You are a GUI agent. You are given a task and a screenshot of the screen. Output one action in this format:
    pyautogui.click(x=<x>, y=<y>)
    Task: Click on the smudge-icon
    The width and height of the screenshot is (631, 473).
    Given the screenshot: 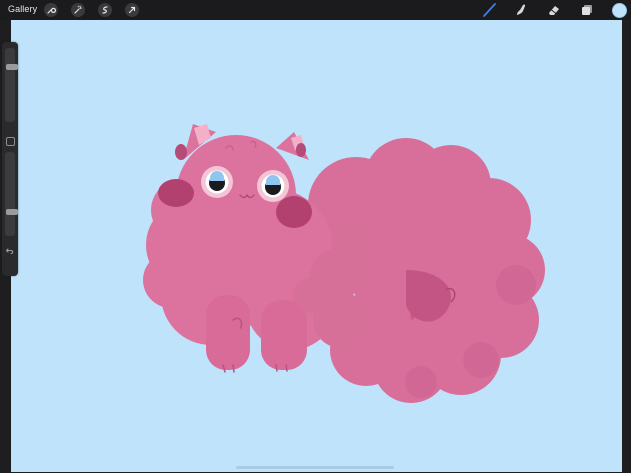 What is the action you would take?
    pyautogui.click(x=521, y=10)
    